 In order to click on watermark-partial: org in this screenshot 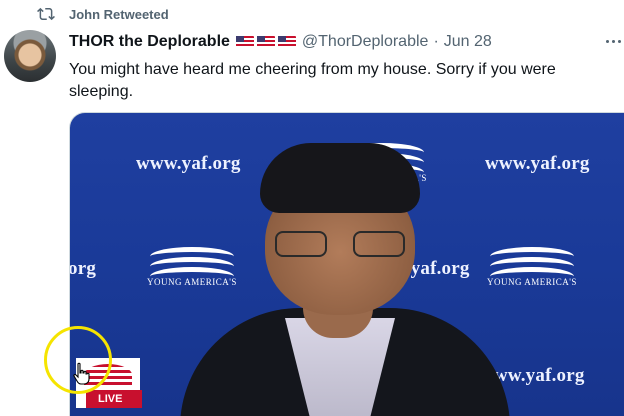, I will do `click(83, 268)`.